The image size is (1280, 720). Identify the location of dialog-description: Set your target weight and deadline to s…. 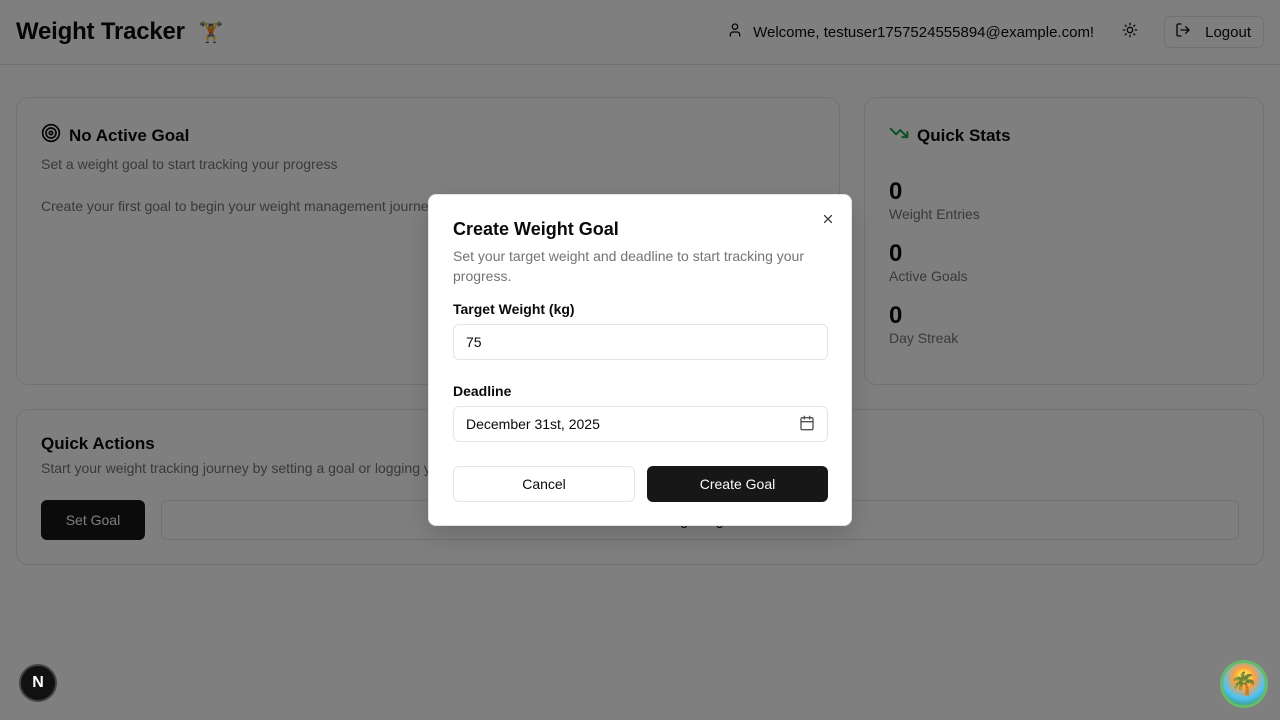
(628, 266).